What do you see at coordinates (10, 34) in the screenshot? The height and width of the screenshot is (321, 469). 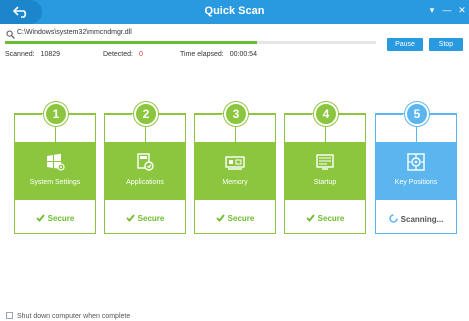 I see `search-icon` at bounding box center [10, 34].